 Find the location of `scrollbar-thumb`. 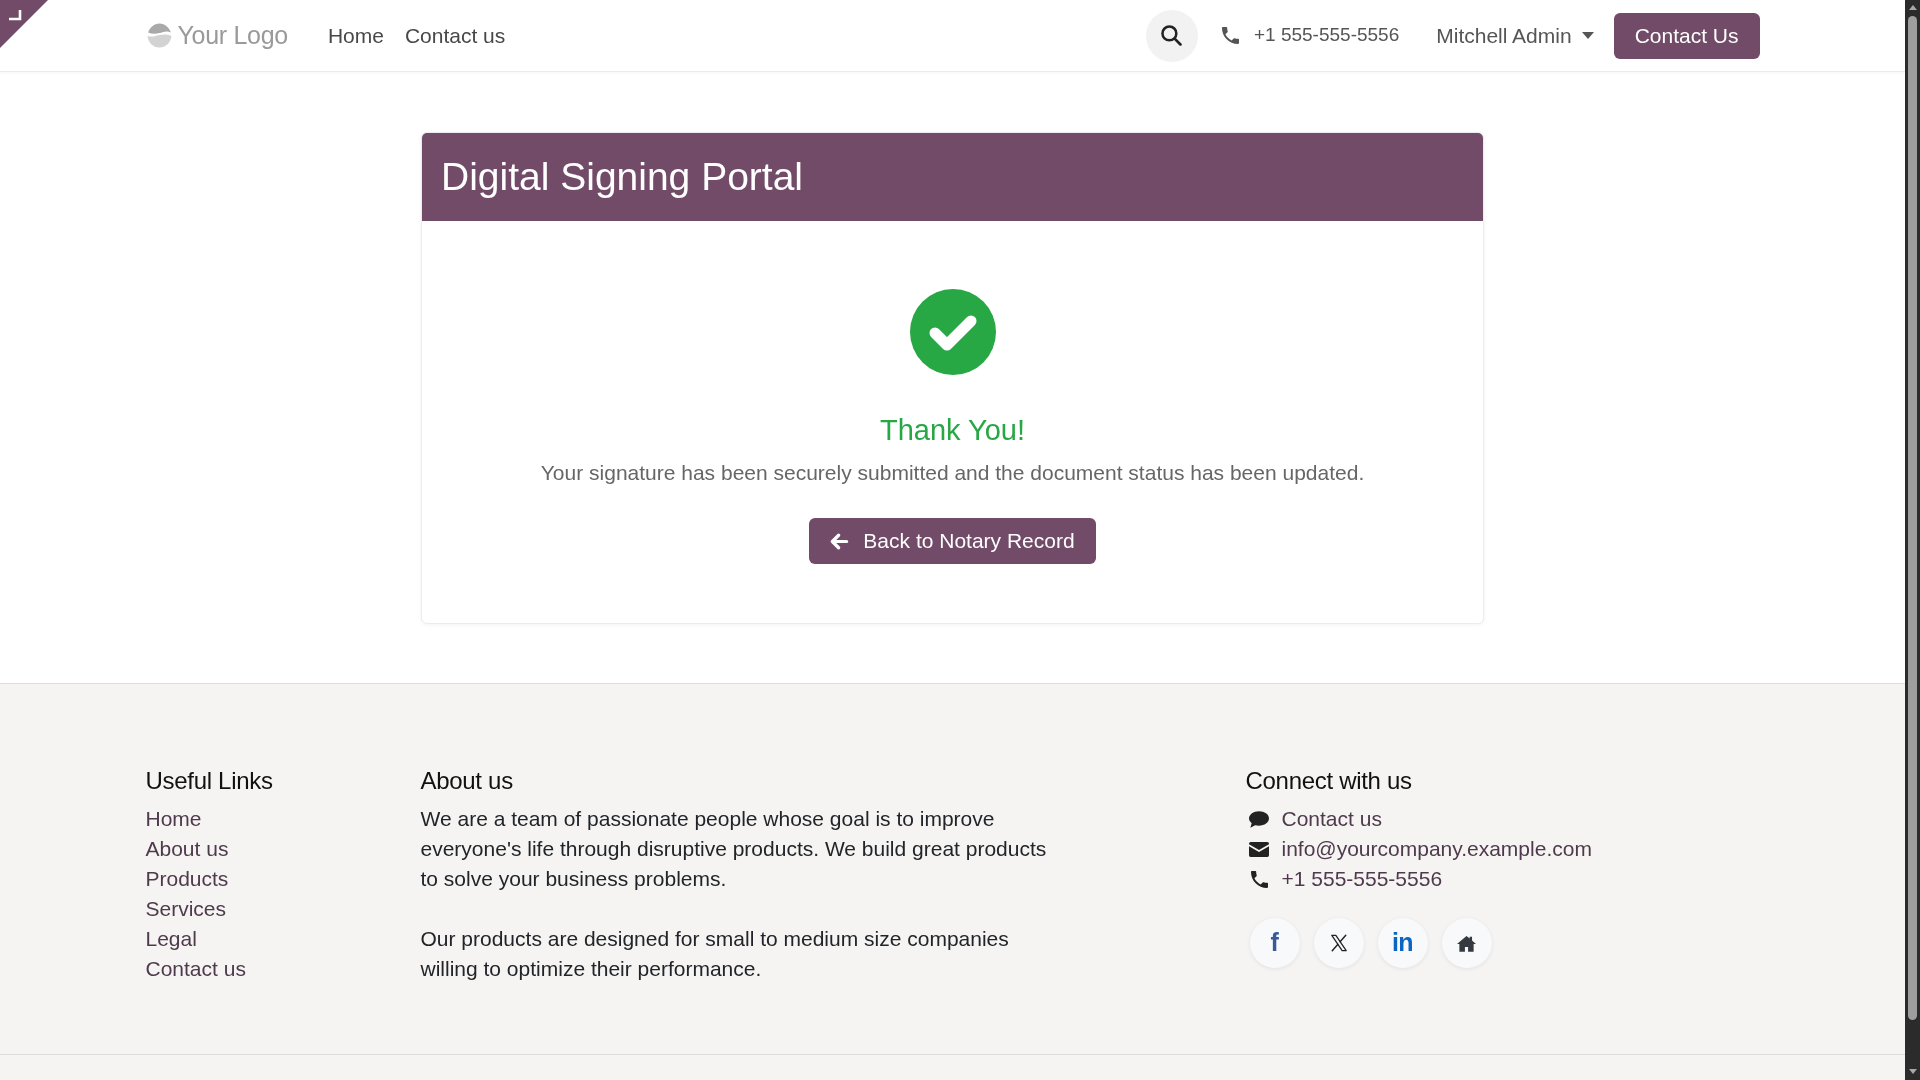

scrollbar-thumb is located at coordinates (1912, 518).